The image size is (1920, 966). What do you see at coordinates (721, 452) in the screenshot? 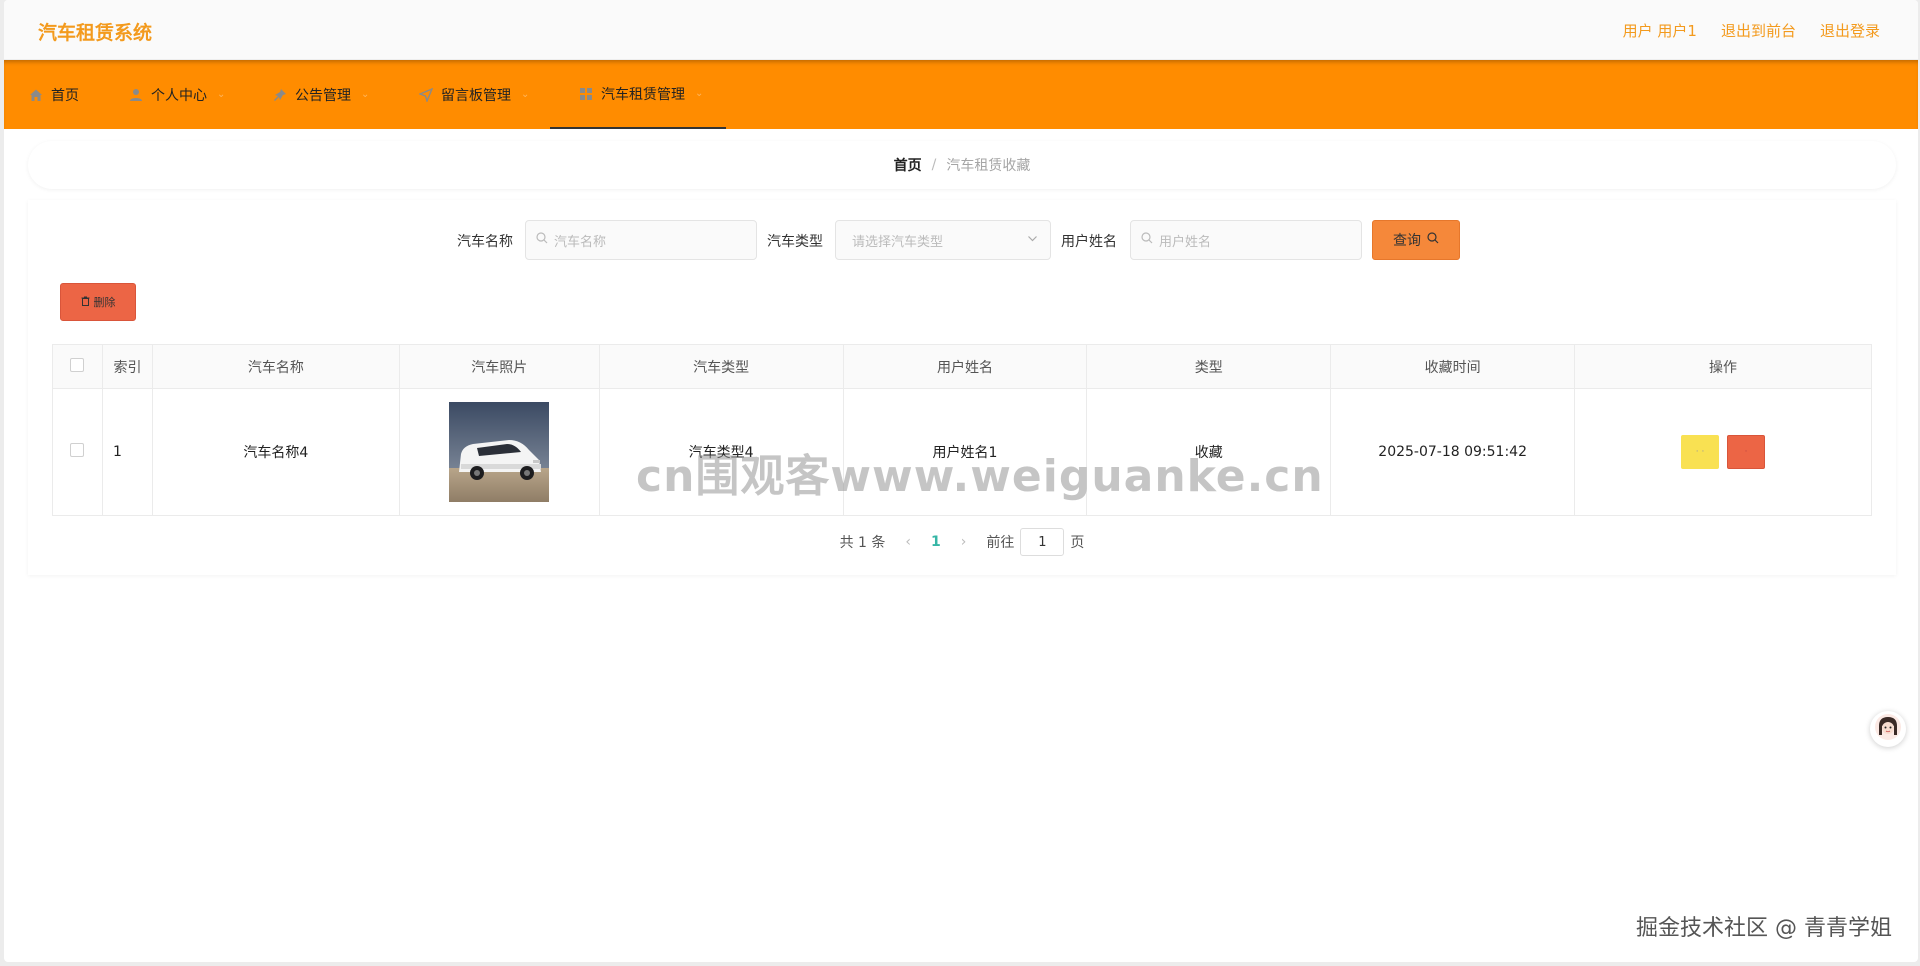
I see `row-car-type: 汽车类型4` at bounding box center [721, 452].